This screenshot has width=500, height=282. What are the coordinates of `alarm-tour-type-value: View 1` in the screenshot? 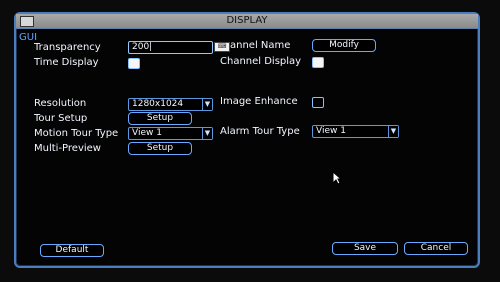 It's located at (331, 131).